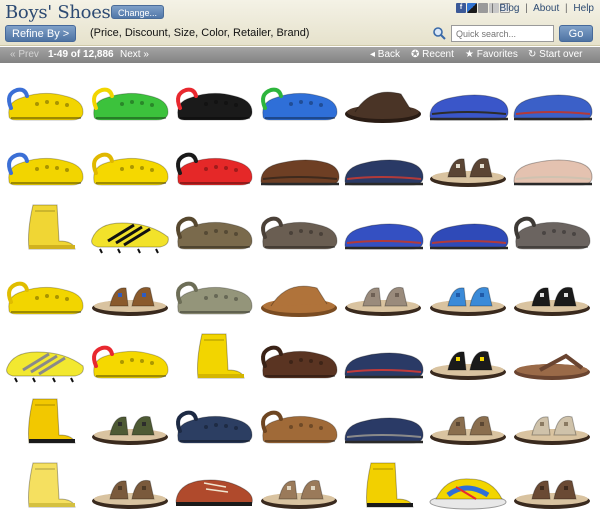 The image size is (600, 519). Describe the element at coordinates (439, 33) in the screenshot. I see `search-icon` at that location.